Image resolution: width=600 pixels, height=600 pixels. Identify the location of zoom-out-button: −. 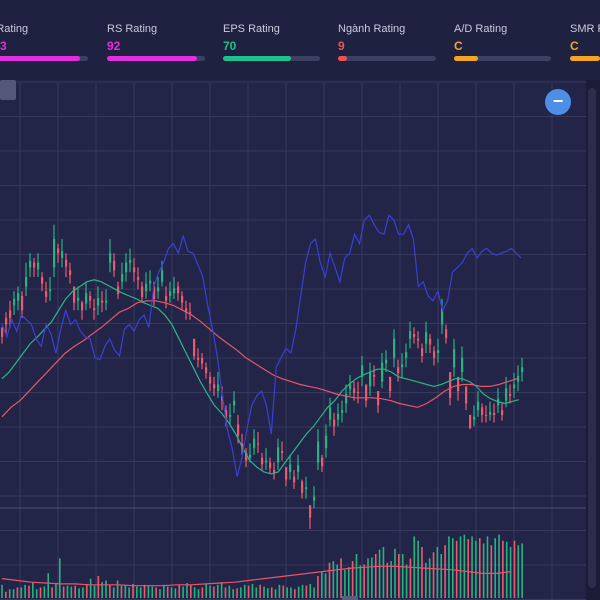
(558, 102).